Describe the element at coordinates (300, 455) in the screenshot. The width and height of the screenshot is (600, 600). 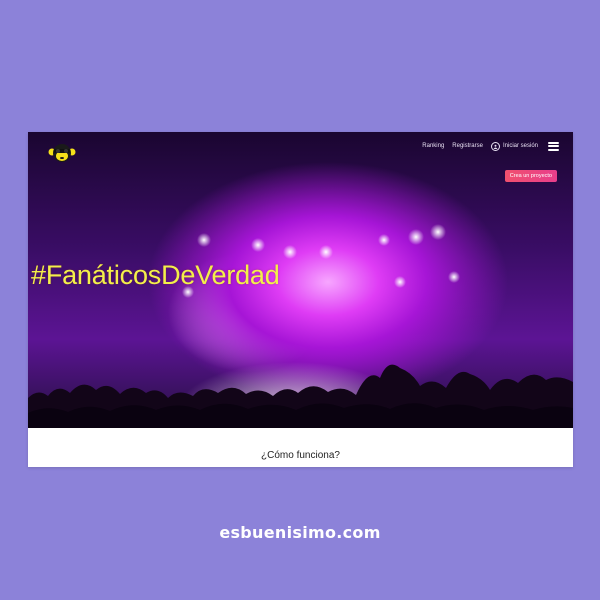
I see `how-it-works-title: ¿Cómo funciona?` at that location.